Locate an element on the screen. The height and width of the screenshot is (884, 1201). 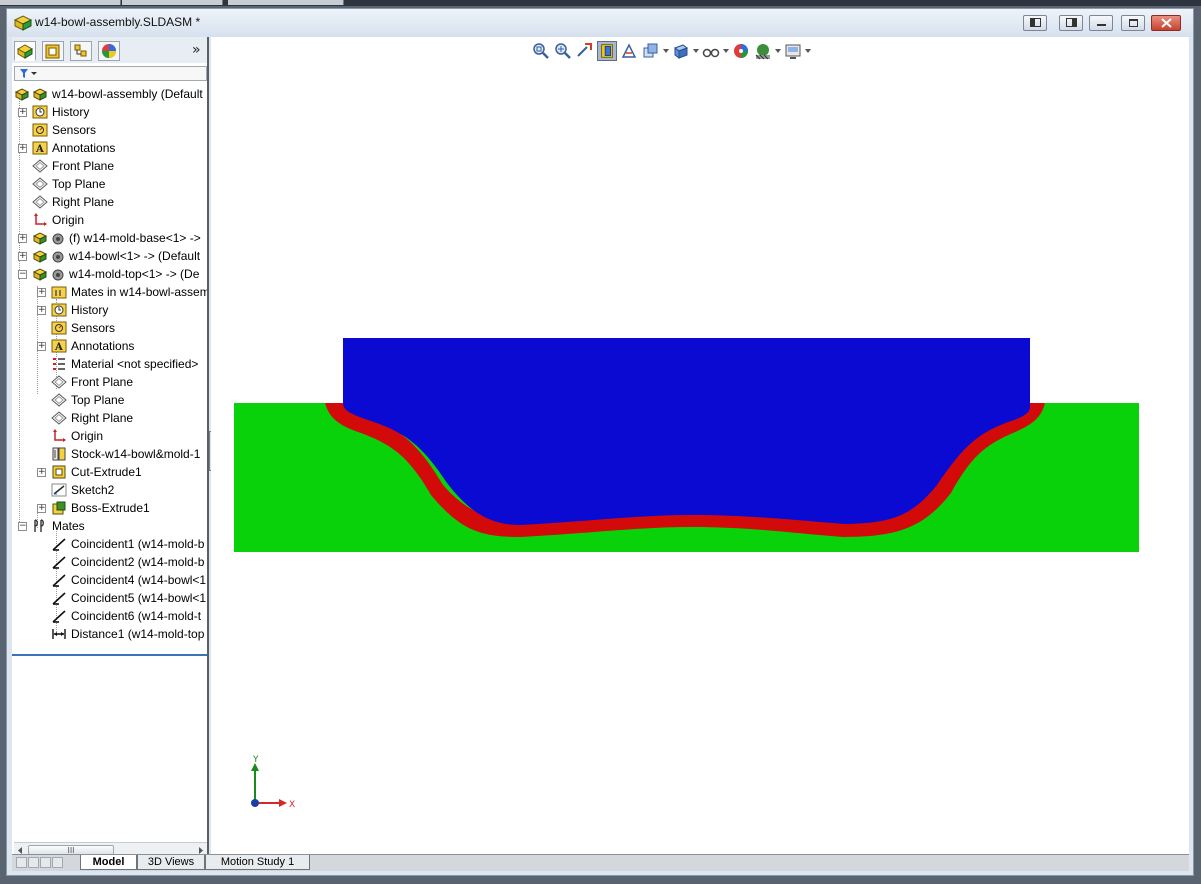
tree-filter is located at coordinates (110, 73).